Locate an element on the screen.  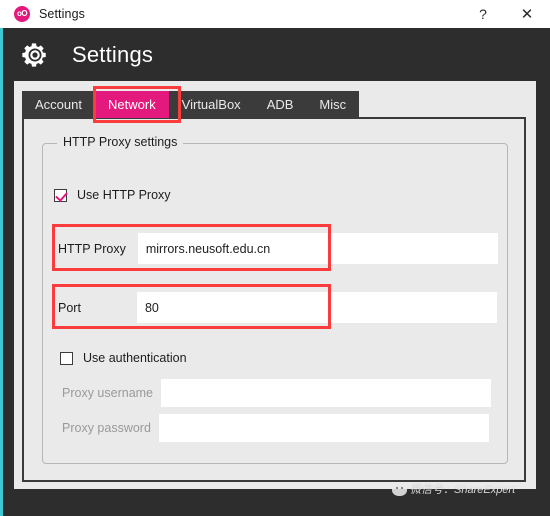
tab-bar: Account Network VirtualBox ADB Misc is located at coordinates (191, 104).